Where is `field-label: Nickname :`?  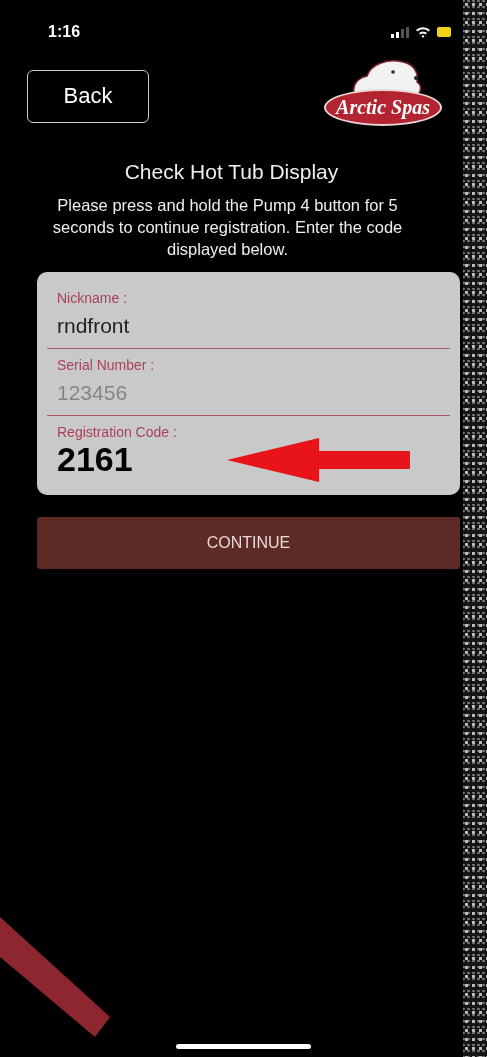
field-label: Nickname : is located at coordinates (93, 298).